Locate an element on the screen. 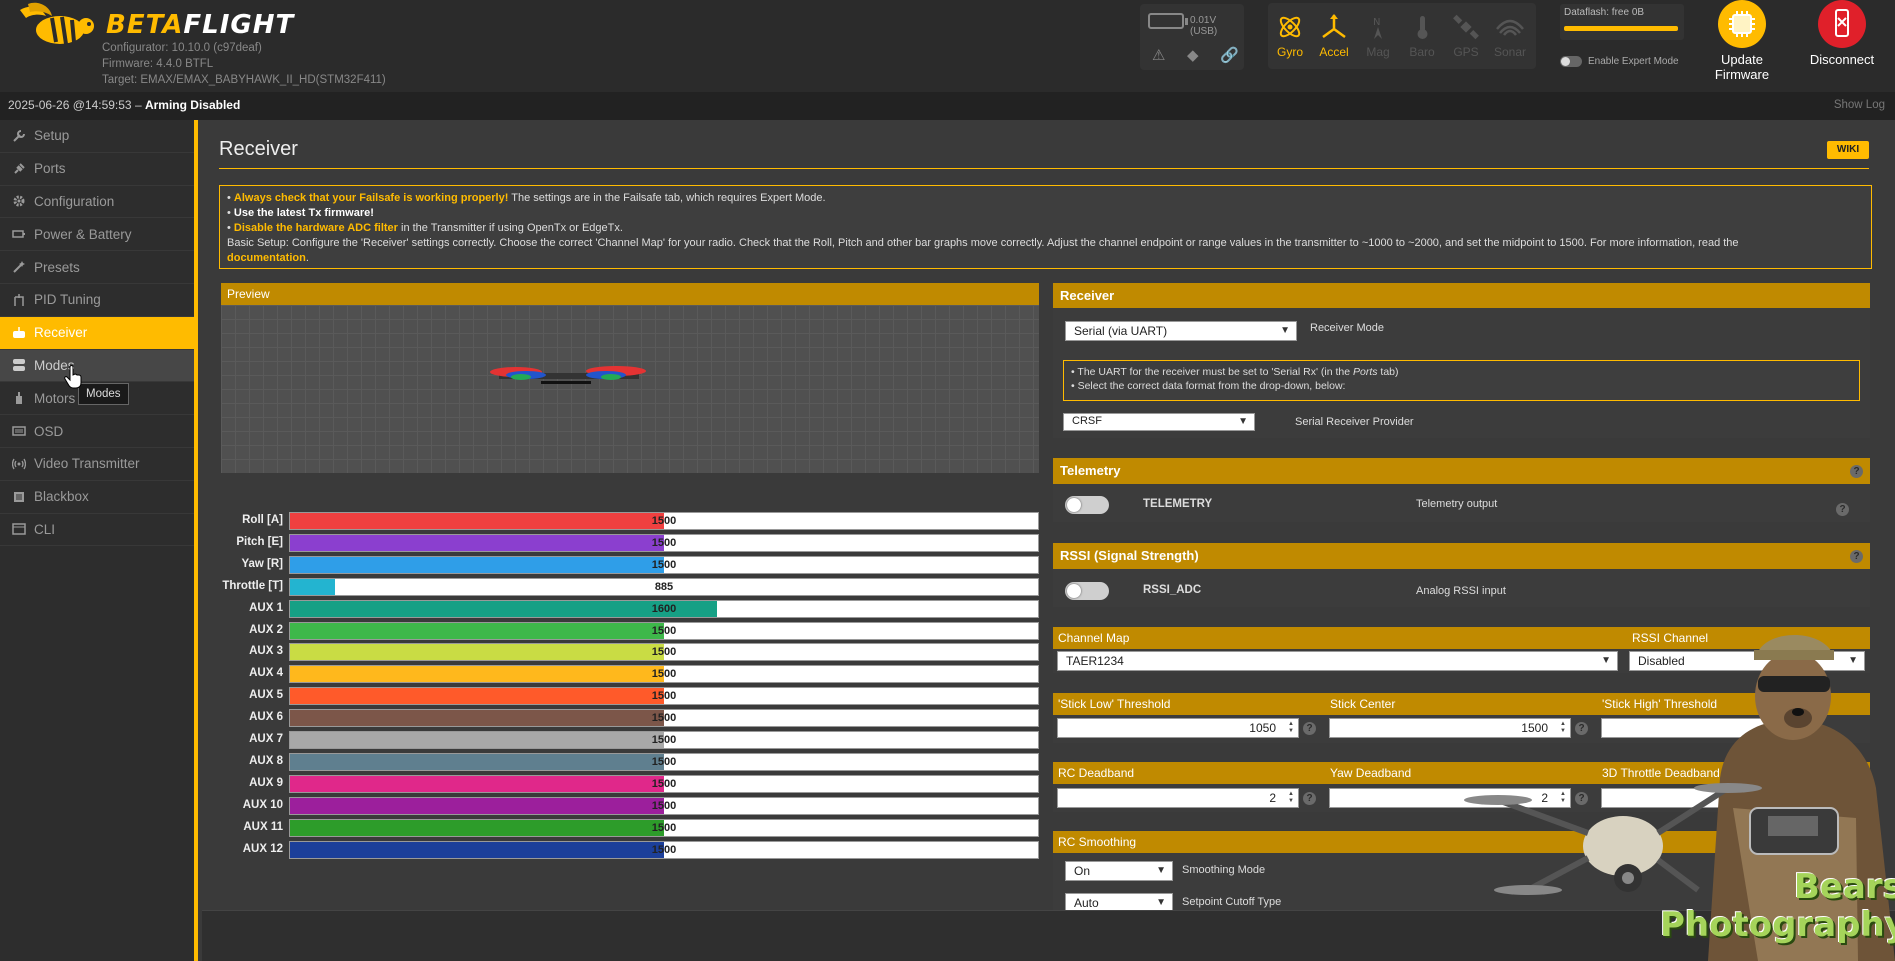 The width and height of the screenshot is (1895, 961). modes-icon is located at coordinates (19, 365).